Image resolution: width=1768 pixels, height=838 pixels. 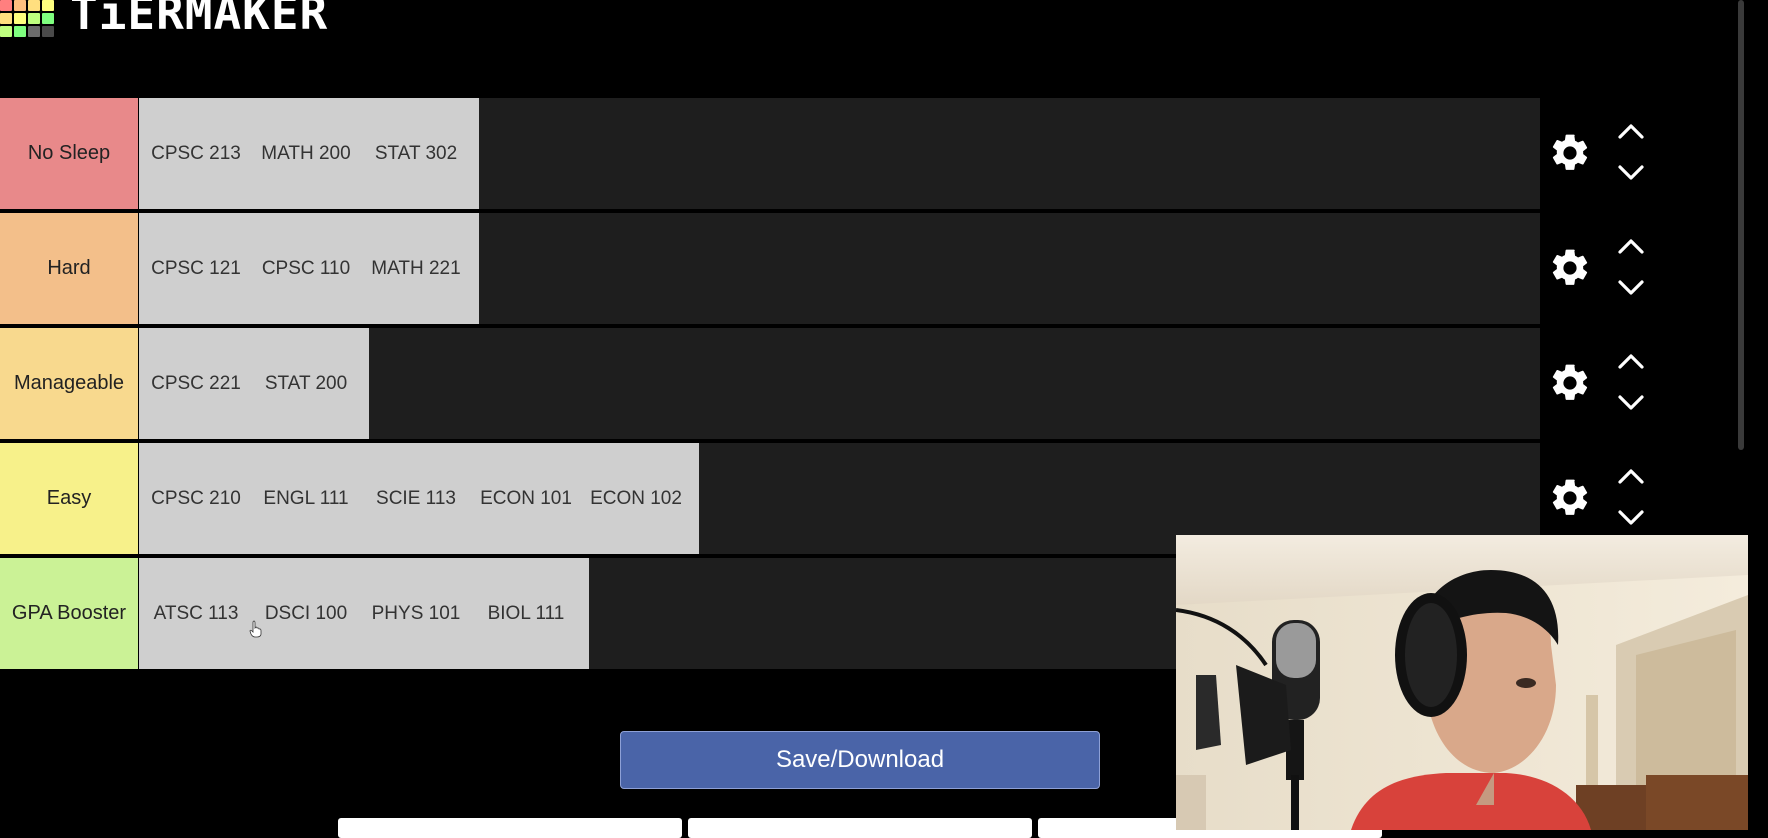 I want to click on tier-item: DSCI 100, so click(x=306, y=613).